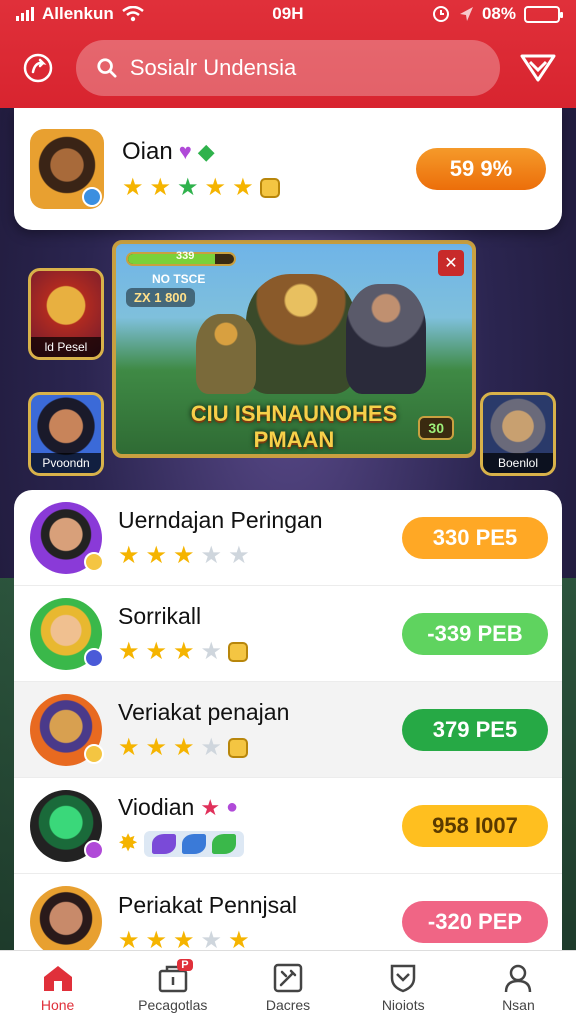  I want to click on carrier-label: Allenkun, so click(78, 13).